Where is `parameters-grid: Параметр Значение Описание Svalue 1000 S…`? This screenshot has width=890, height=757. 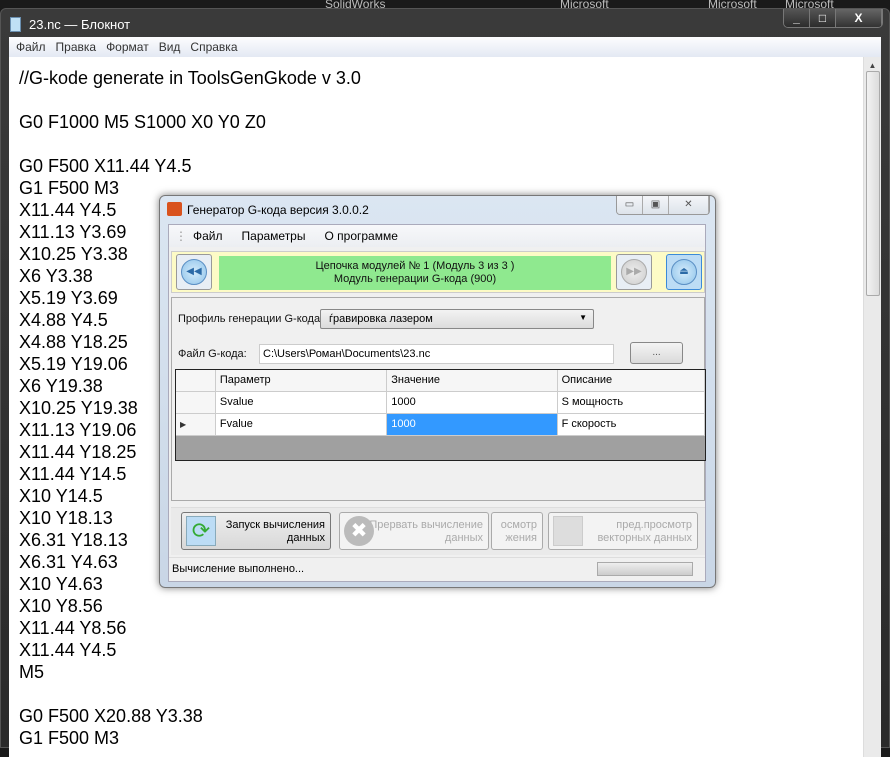
parameters-grid: Параметр Значение Описание Svalue 1000 S… is located at coordinates (440, 415).